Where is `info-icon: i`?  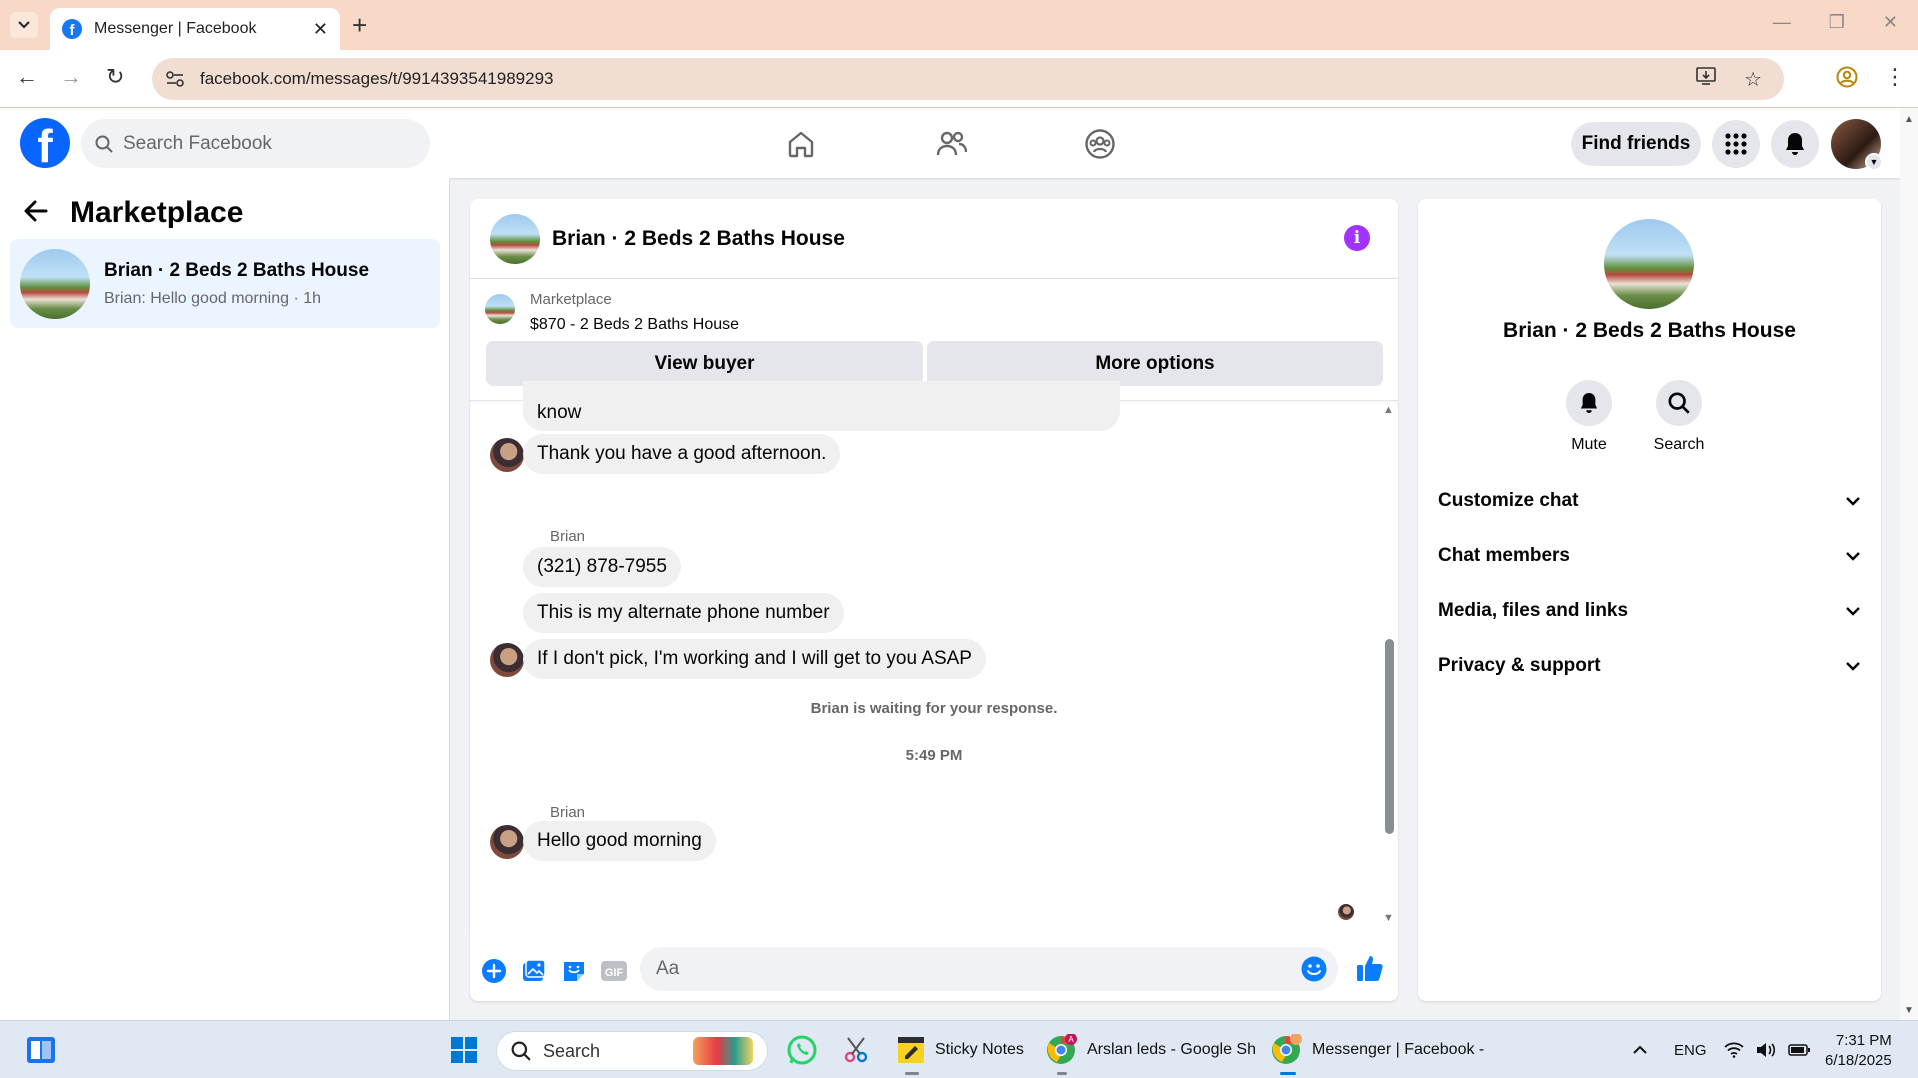 info-icon: i is located at coordinates (1357, 238).